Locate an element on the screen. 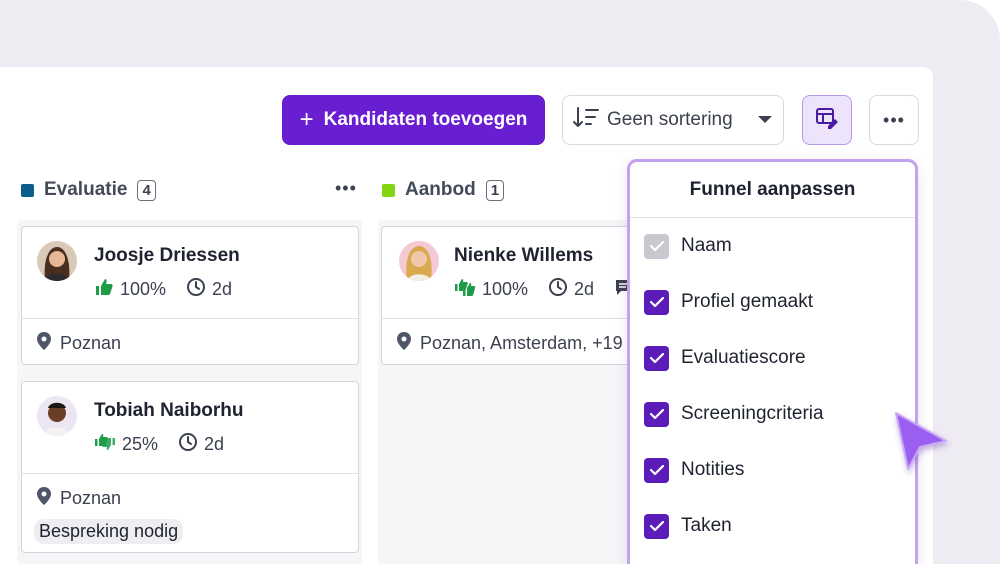  add-candidates-button: + Kandidaten toevoegen is located at coordinates (413, 120).